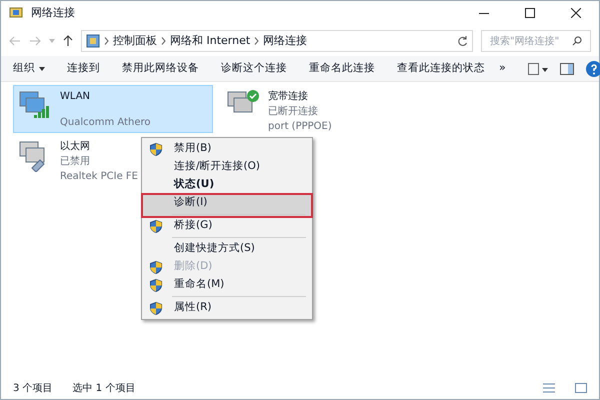  I want to click on close-icon, so click(576, 13).